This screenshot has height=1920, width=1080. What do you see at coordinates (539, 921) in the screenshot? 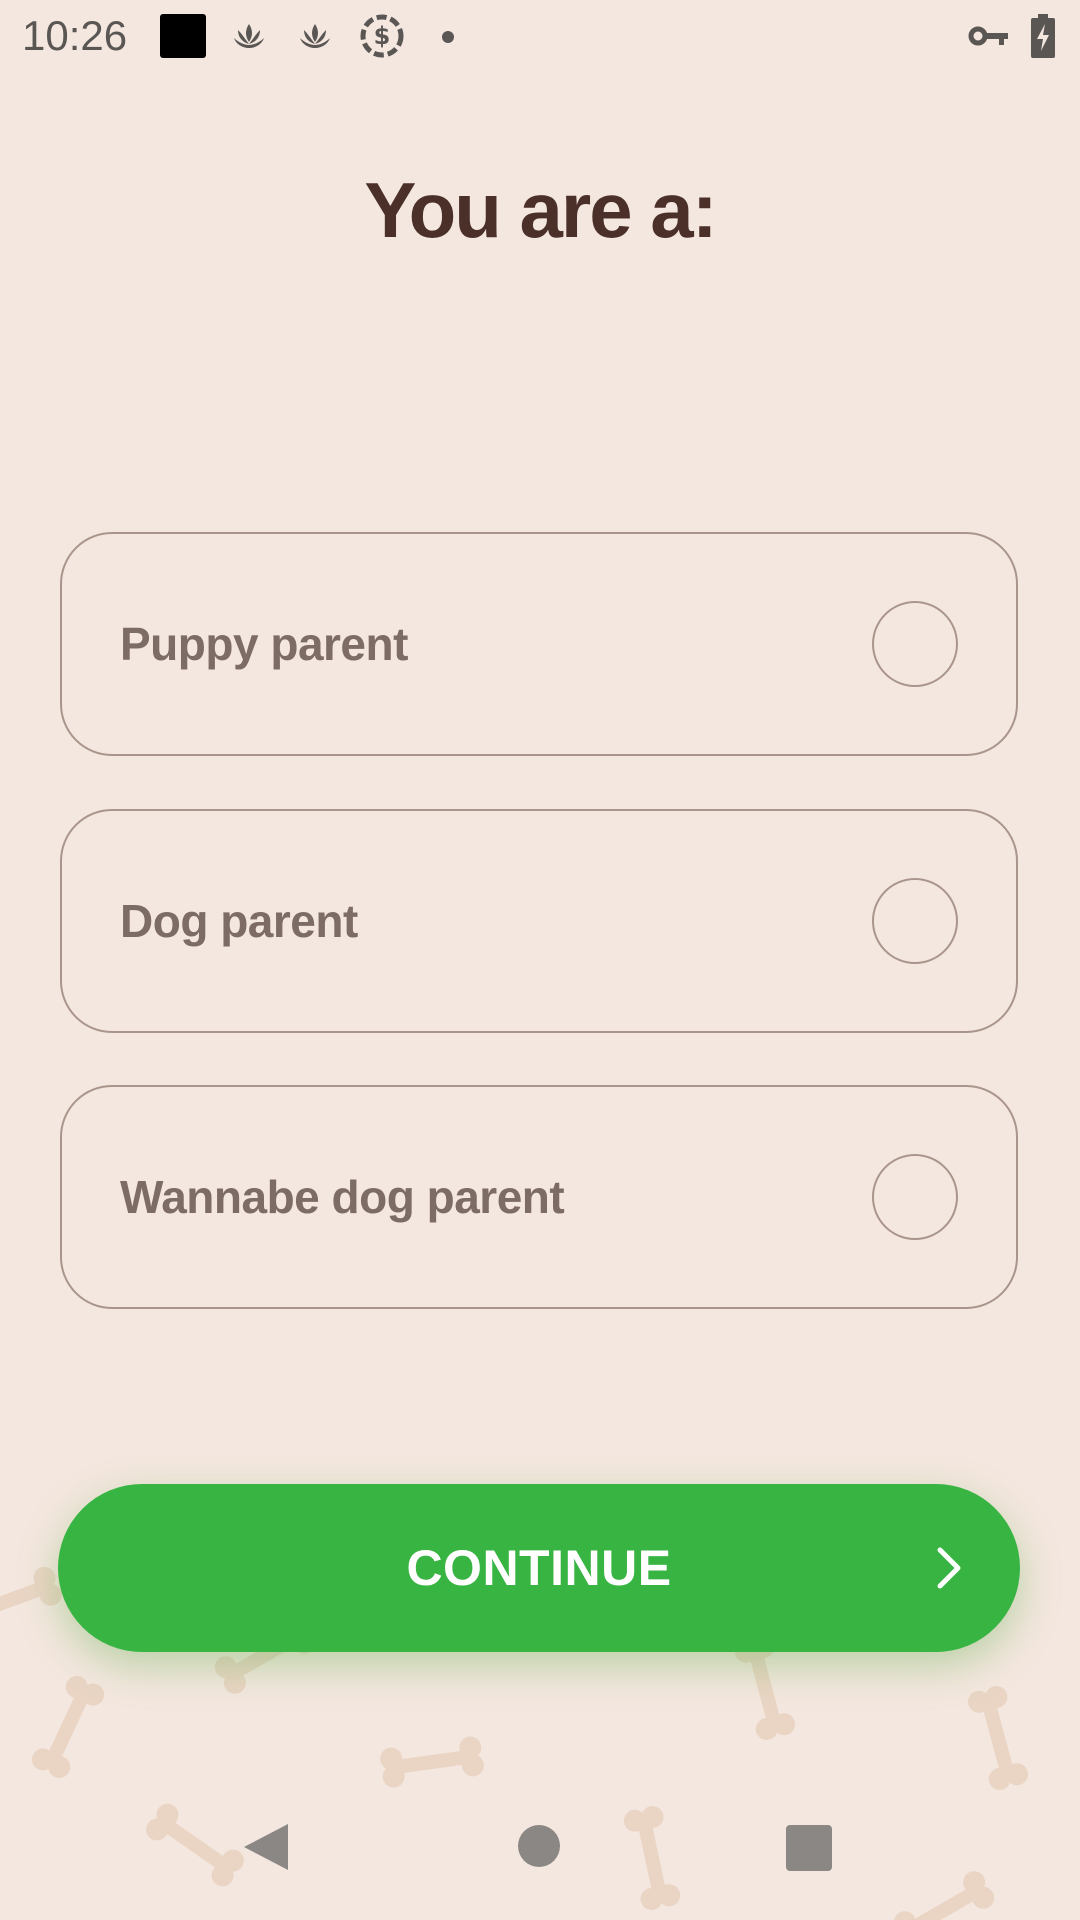
I see `option-dog-parent: Dog parent` at bounding box center [539, 921].